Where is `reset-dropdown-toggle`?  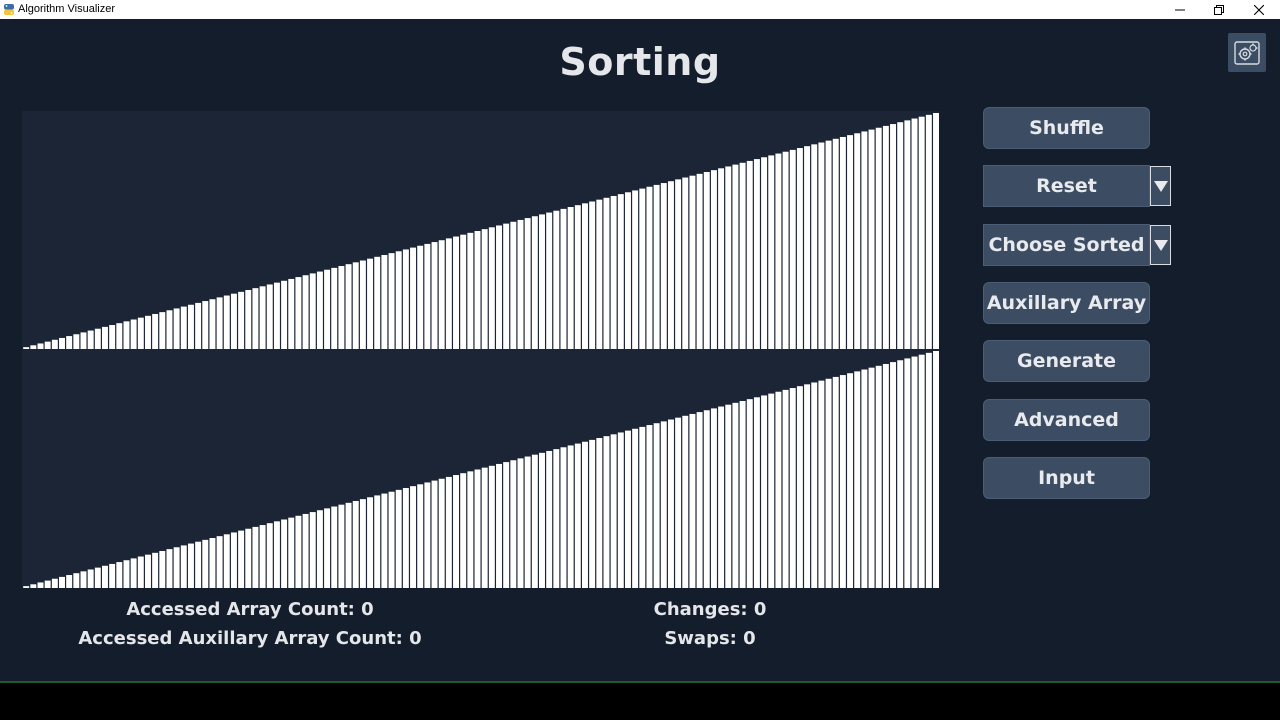 reset-dropdown-toggle is located at coordinates (1160, 186).